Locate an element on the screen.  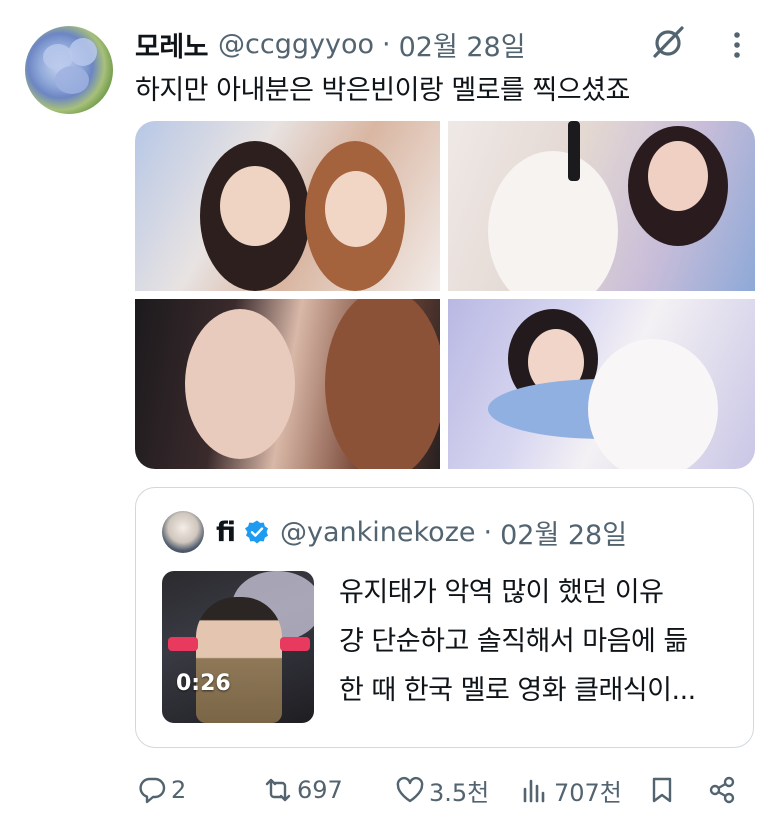
bookmark-button is located at coordinates (664, 790).